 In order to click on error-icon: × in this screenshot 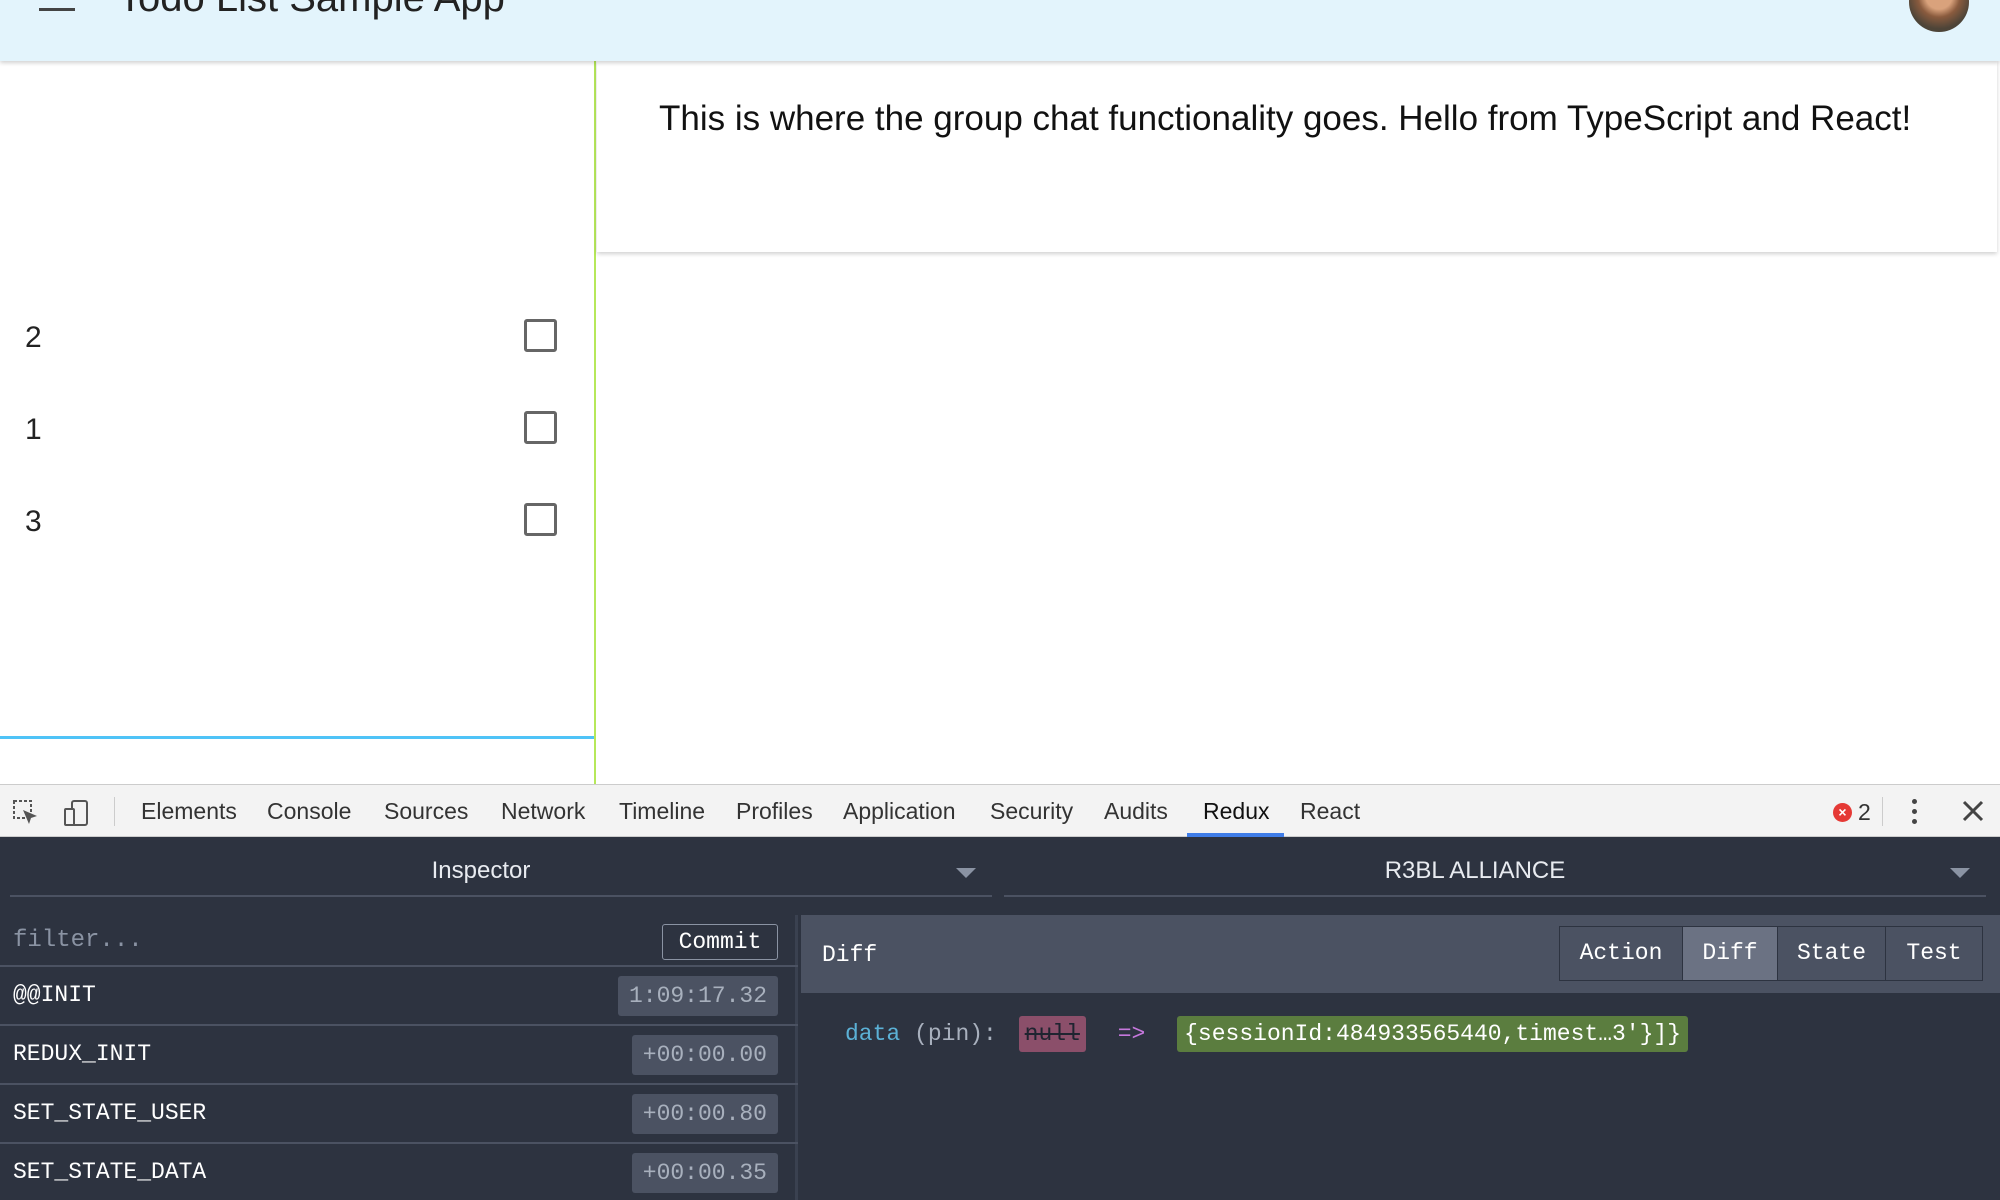, I will do `click(1842, 812)`.